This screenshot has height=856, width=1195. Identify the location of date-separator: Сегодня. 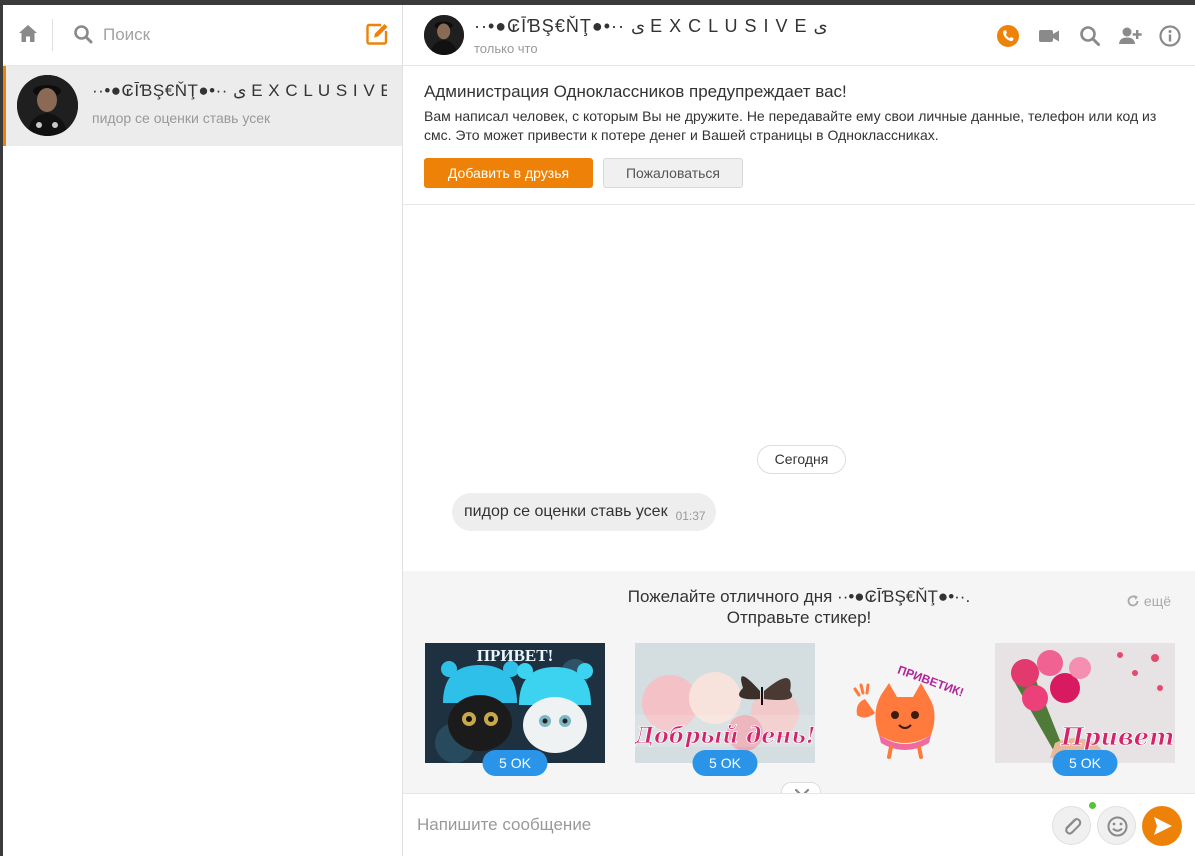
(801, 459).